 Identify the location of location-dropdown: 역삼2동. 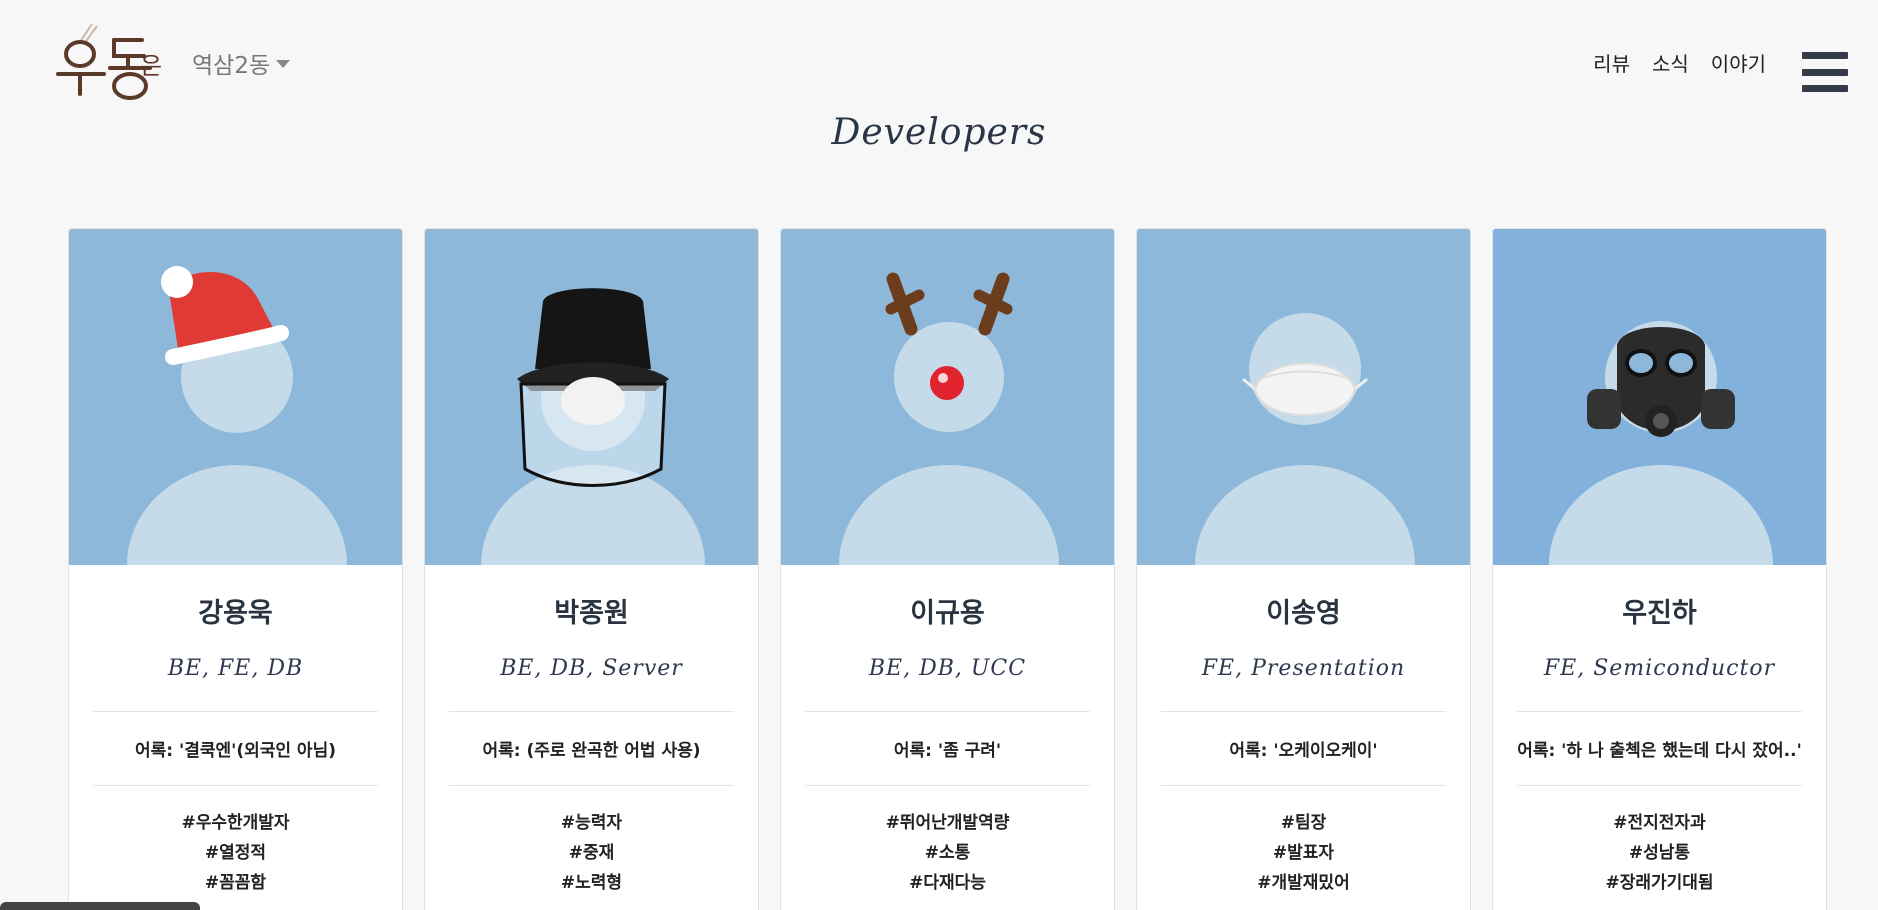
(241, 63).